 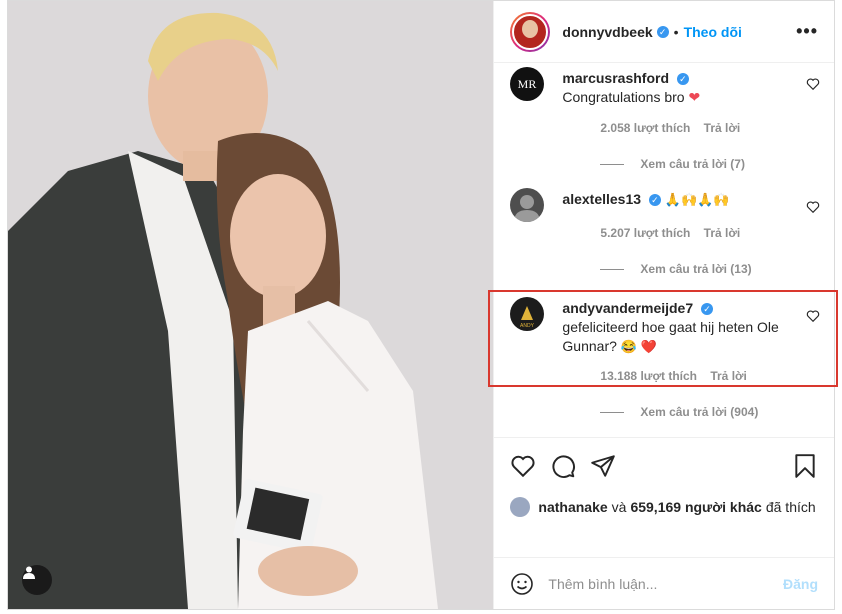 What do you see at coordinates (664, 583) in the screenshot?
I see `add-comment-bar: Thêm bình luận... Đăng` at bounding box center [664, 583].